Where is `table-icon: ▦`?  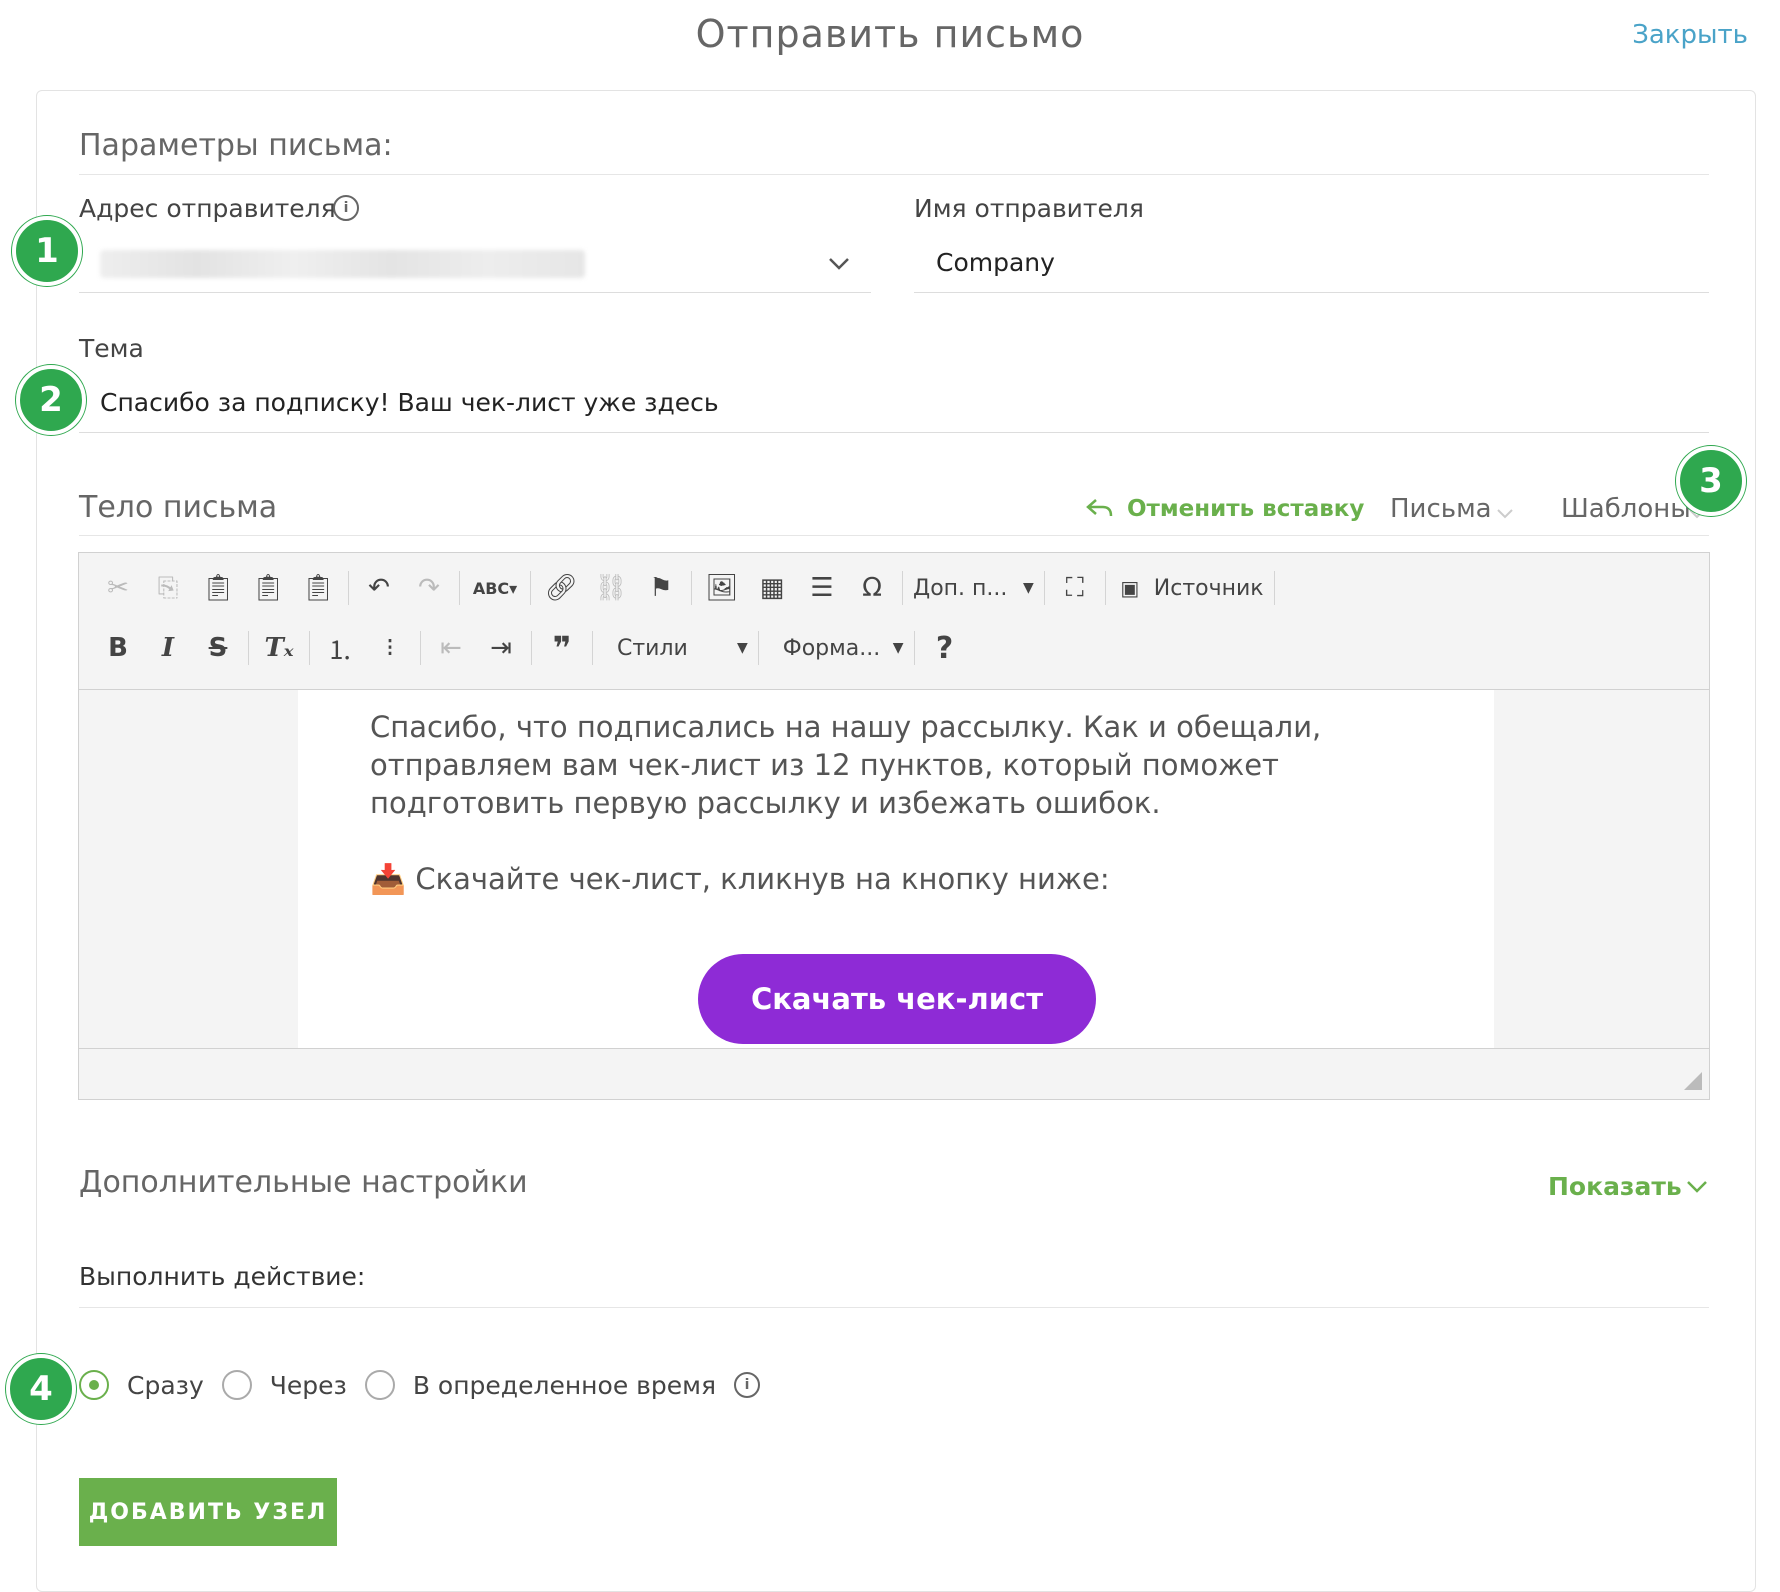
table-icon: ▦ is located at coordinates (772, 588).